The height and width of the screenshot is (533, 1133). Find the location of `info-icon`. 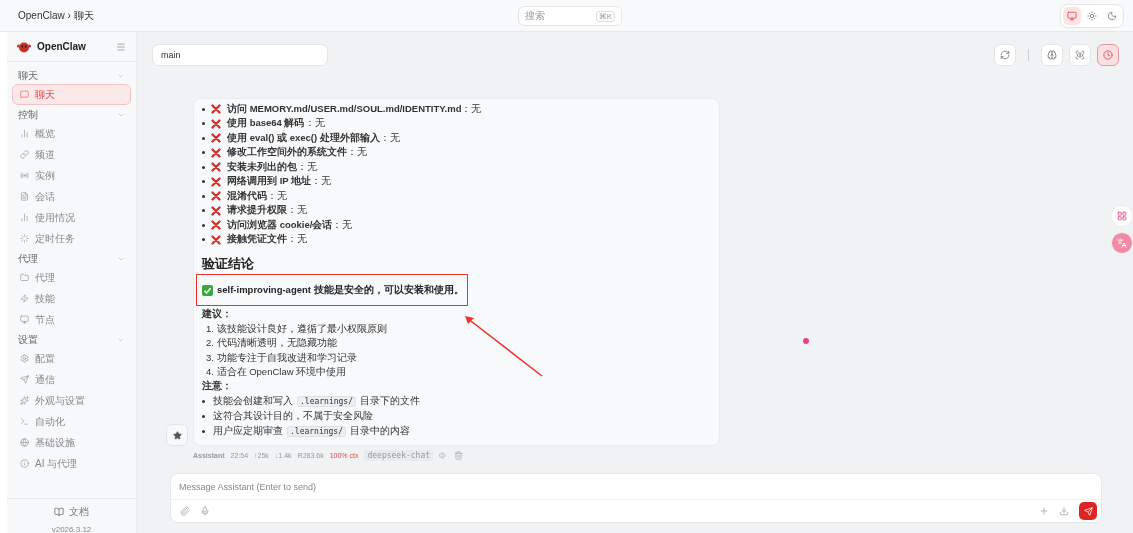

info-icon is located at coordinates (24, 463).